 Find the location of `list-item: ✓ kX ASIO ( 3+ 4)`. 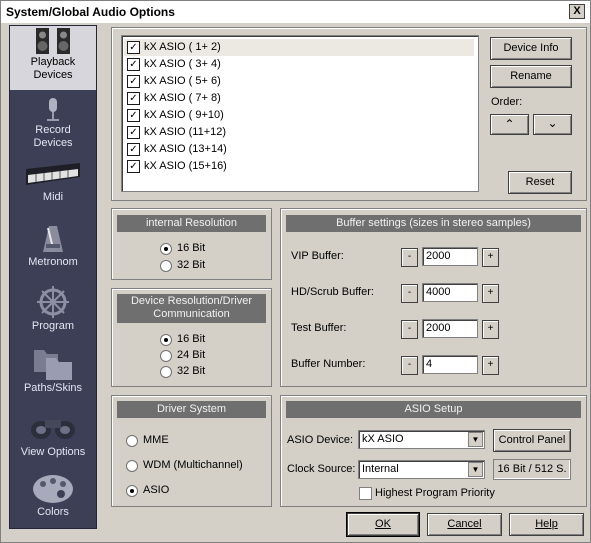

list-item: ✓ kX ASIO ( 3+ 4) is located at coordinates (299, 64).